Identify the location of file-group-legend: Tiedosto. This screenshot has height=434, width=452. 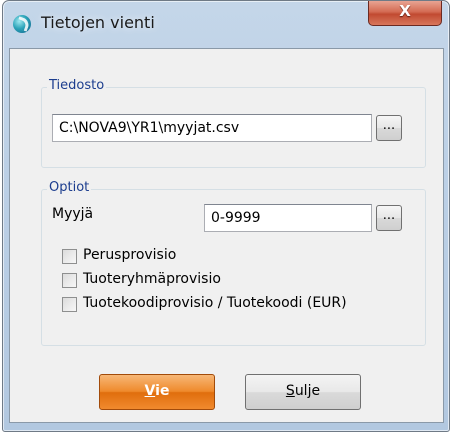
(77, 85).